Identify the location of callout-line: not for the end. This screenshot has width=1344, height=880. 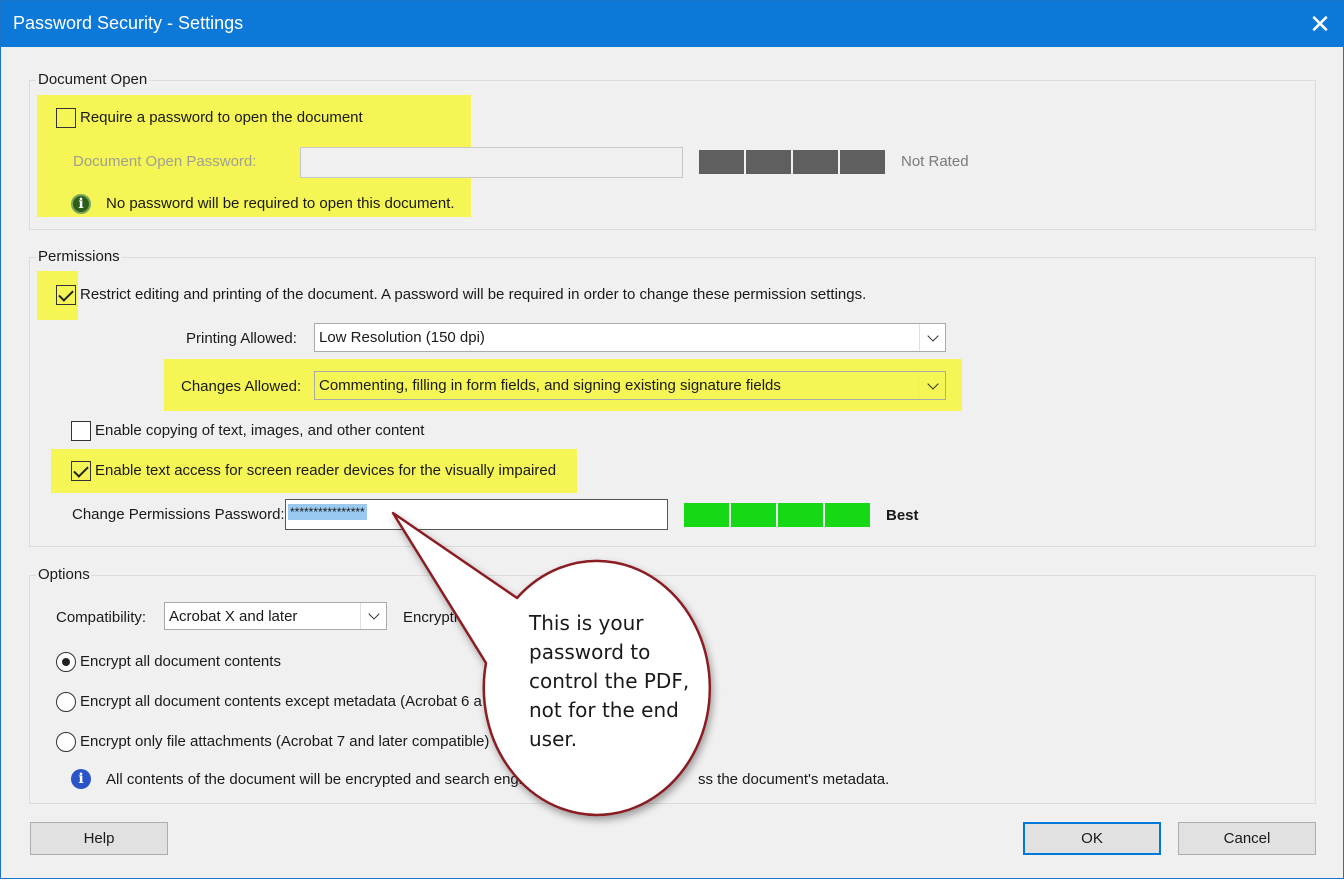
(604, 710).